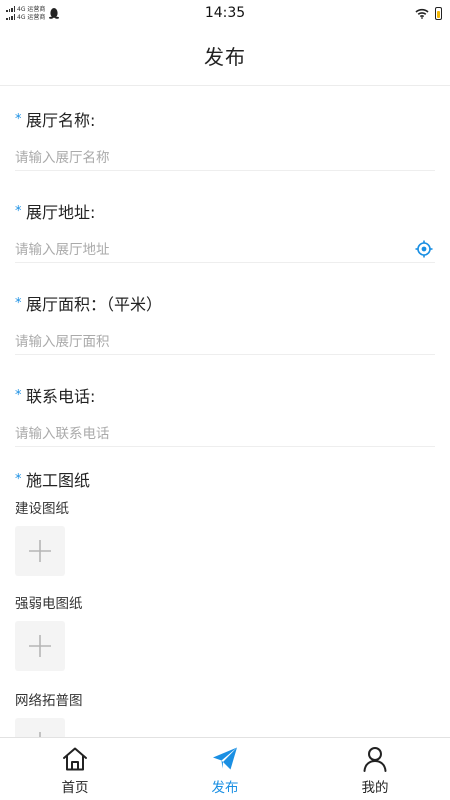 The height and width of the screenshot is (800, 450). Describe the element at coordinates (225, 479) in the screenshot. I see `field-label: * 施工图纸` at that location.